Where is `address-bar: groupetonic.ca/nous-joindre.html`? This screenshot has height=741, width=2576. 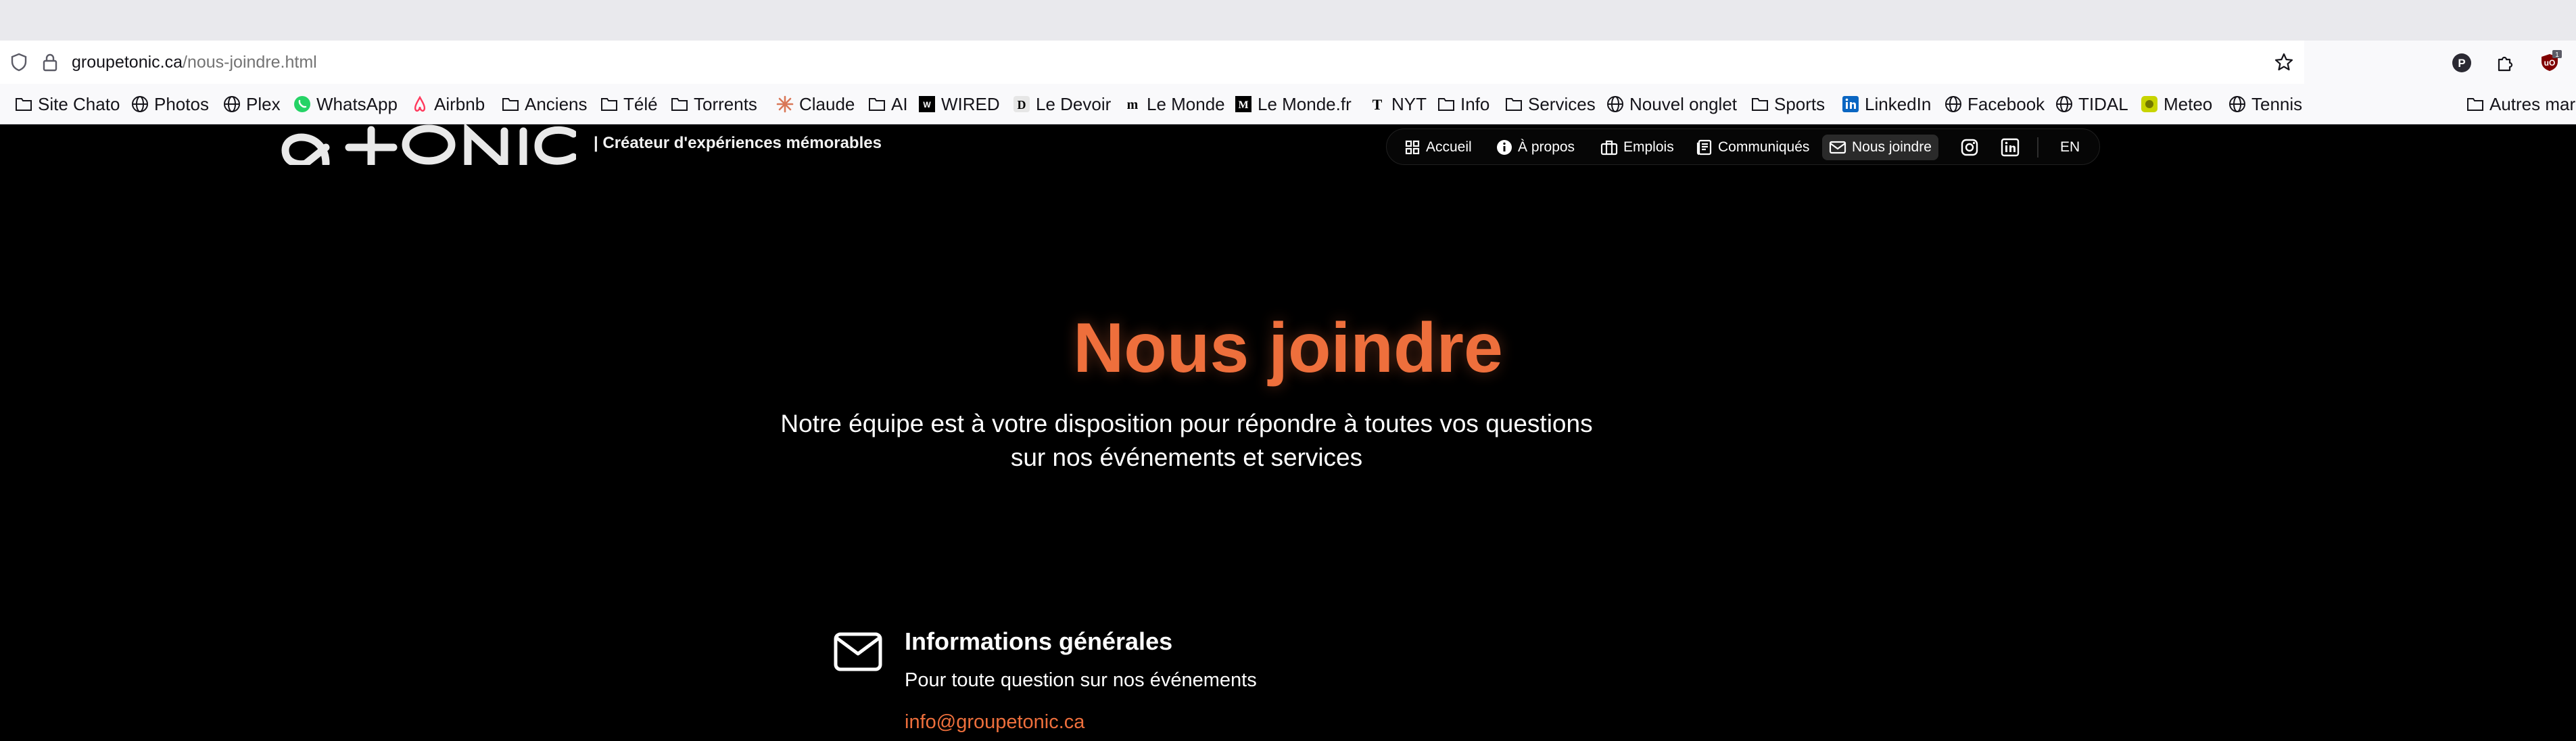
address-bar: groupetonic.ca/nous-joindre.html is located at coordinates (1152, 62).